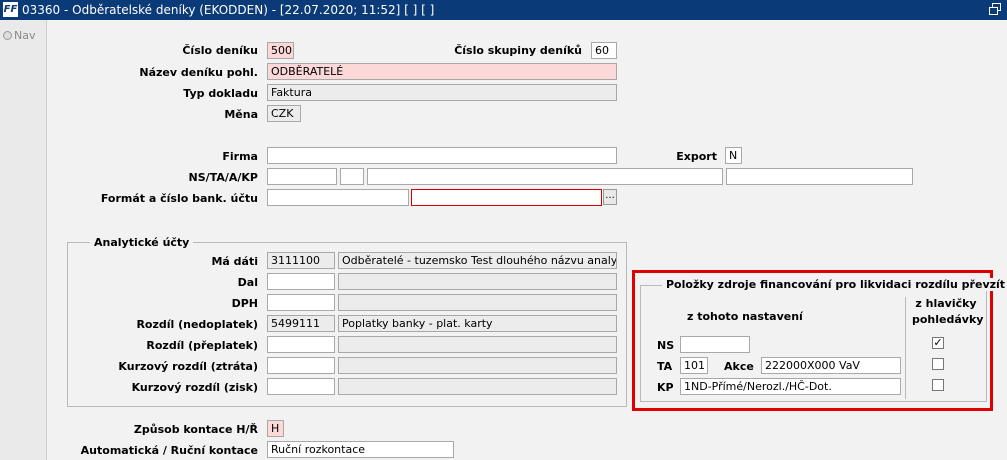  Describe the element at coordinates (905, 348) in the screenshot. I see `financing-divider` at that location.